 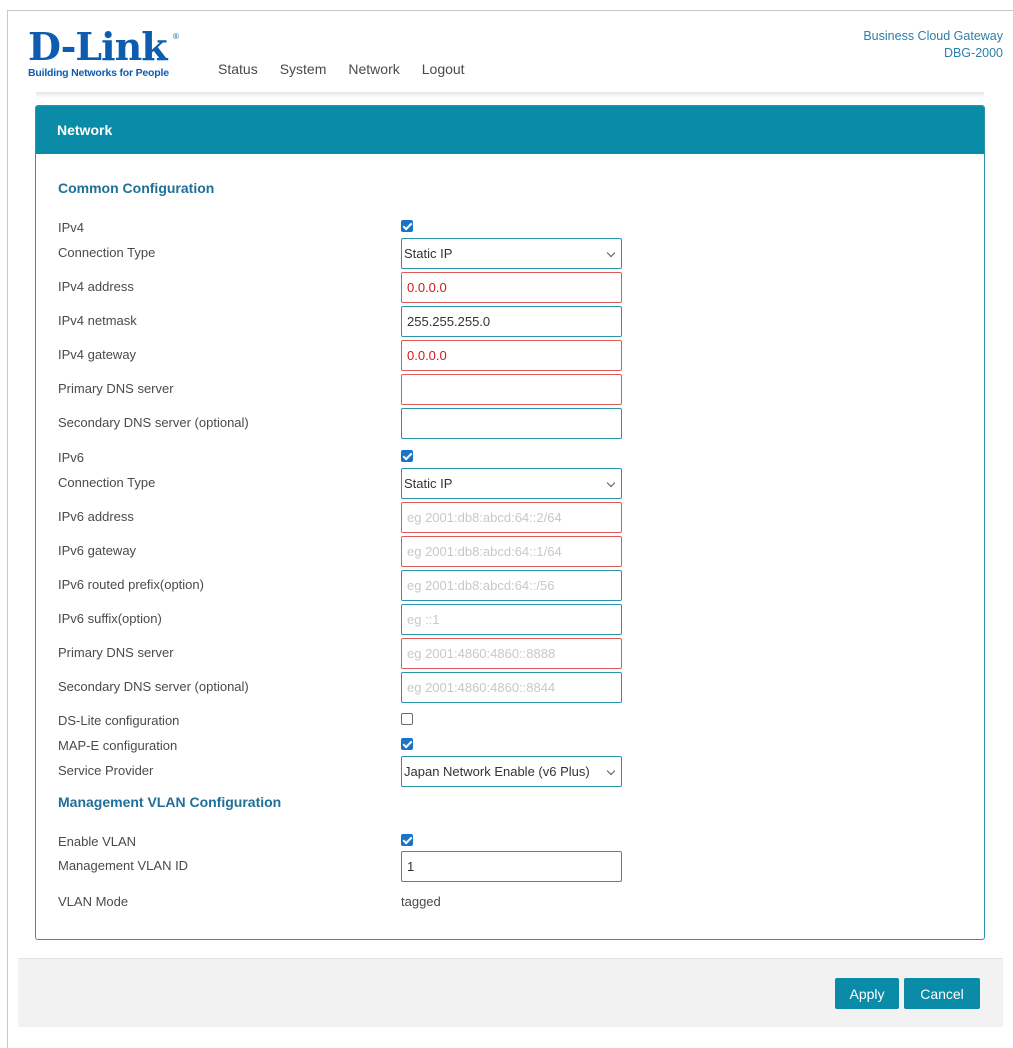 I want to click on apply-button: Apply, so click(x=867, y=993).